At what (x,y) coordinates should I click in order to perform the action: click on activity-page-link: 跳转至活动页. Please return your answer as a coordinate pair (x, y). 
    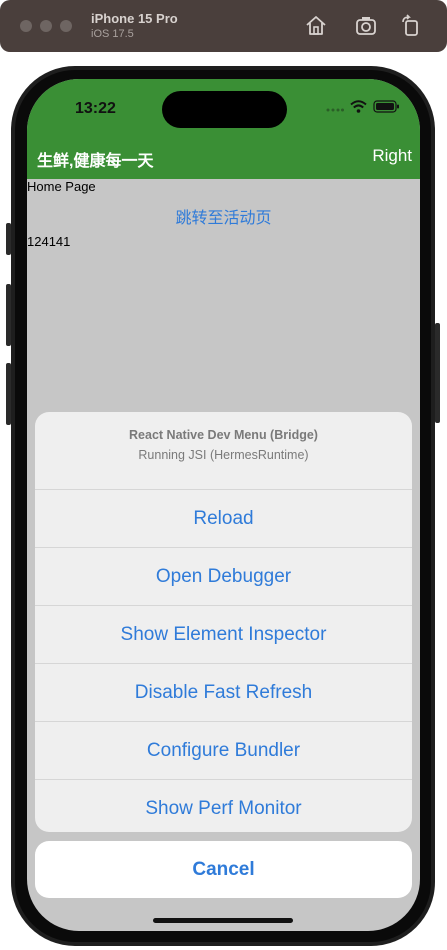
    Looking at the image, I should click on (223, 216).